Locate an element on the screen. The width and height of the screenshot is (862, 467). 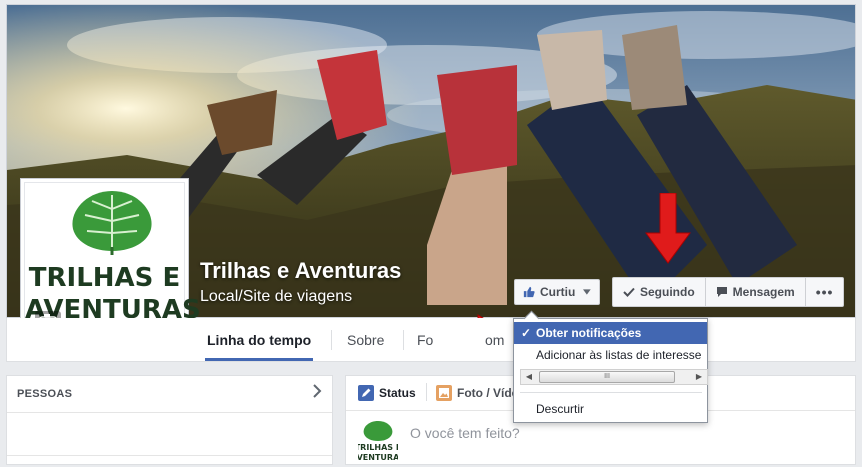
message-label: Mensagem is located at coordinates (763, 292).